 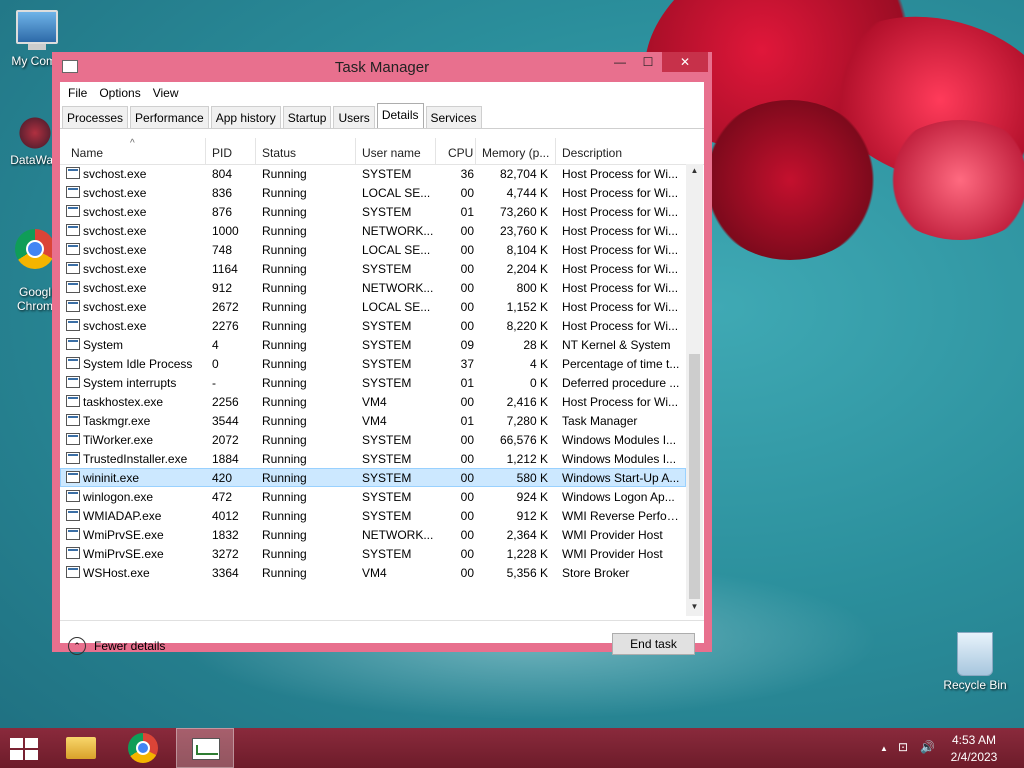 I want to click on vertical-scrollbar: ▲ ▼, so click(x=694, y=390).